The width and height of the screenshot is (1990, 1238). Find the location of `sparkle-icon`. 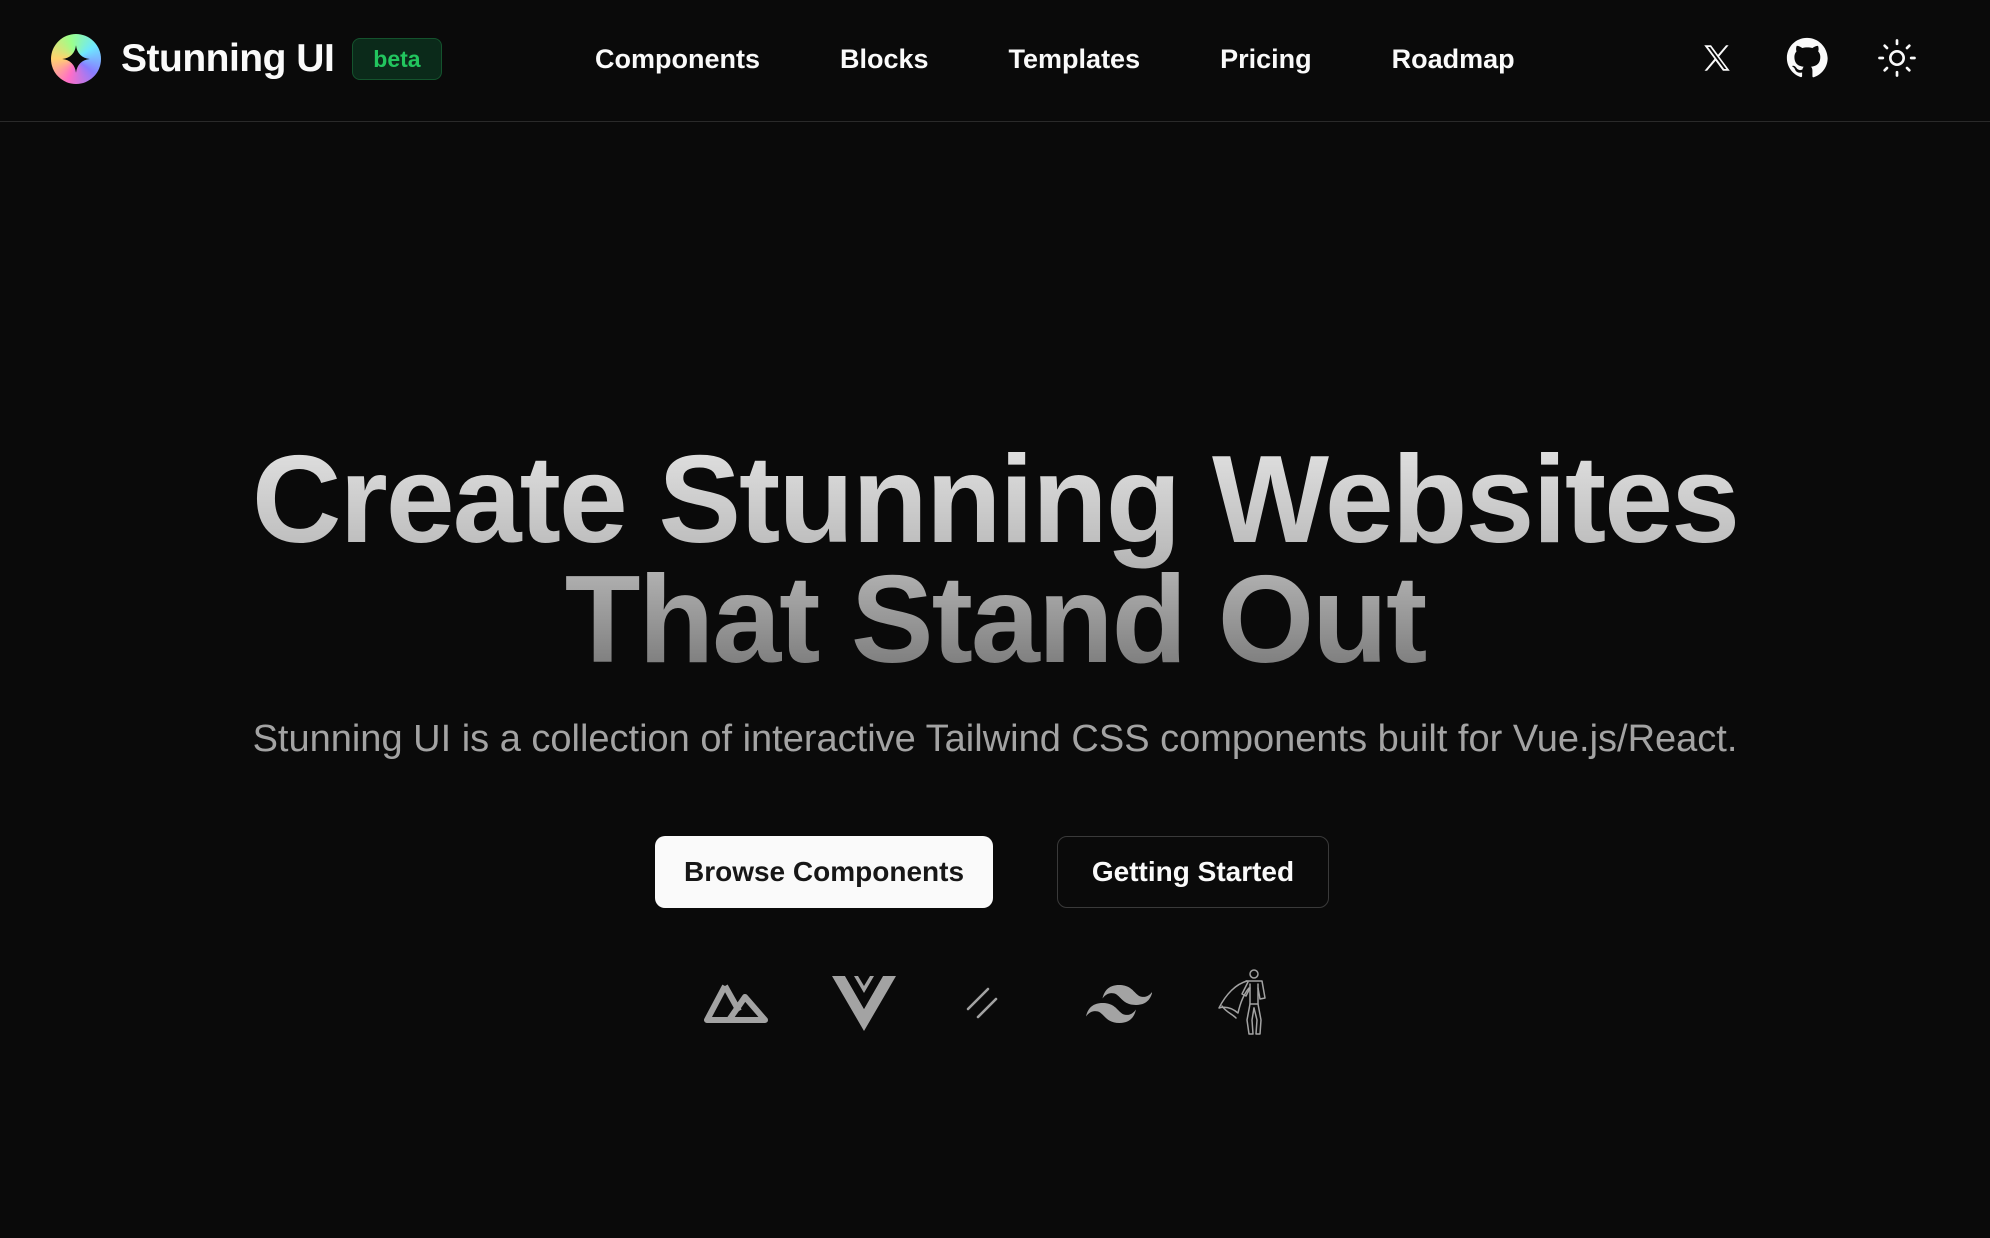

sparkle-icon is located at coordinates (76, 59).